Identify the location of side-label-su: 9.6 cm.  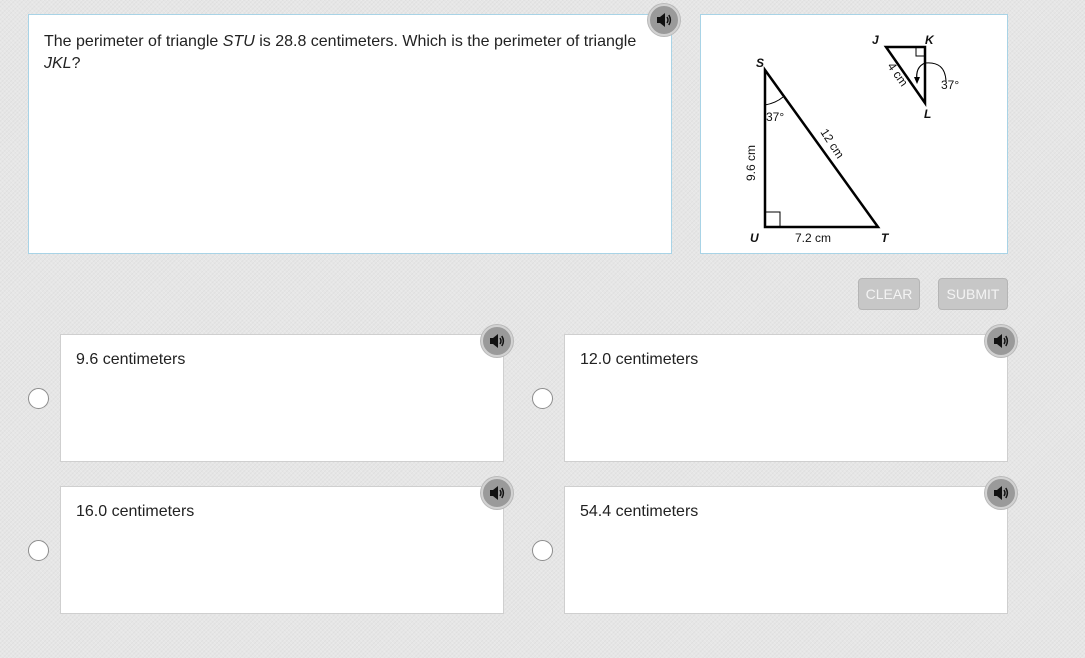
(751, 163).